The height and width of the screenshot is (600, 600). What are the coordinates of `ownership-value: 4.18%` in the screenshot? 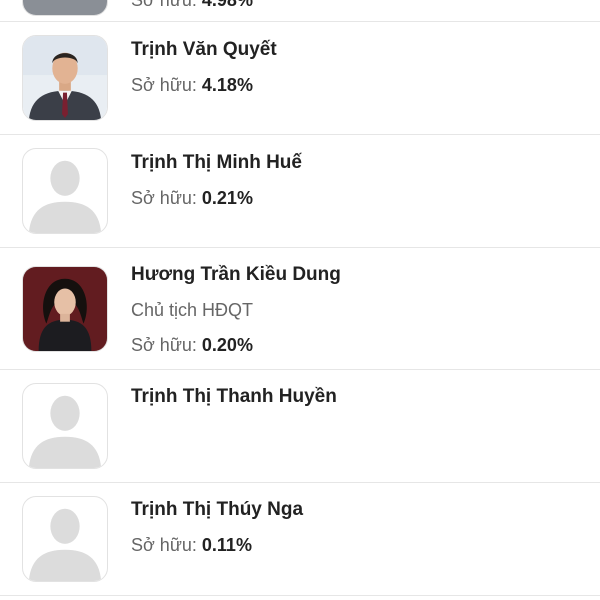 It's located at (227, 85).